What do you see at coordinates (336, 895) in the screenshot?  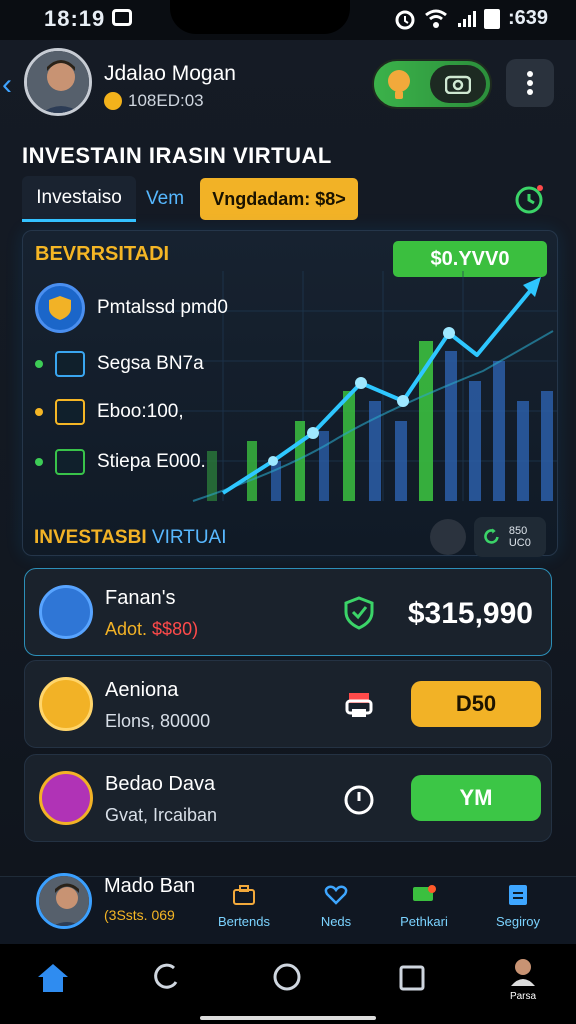 I see `heart-icon` at bounding box center [336, 895].